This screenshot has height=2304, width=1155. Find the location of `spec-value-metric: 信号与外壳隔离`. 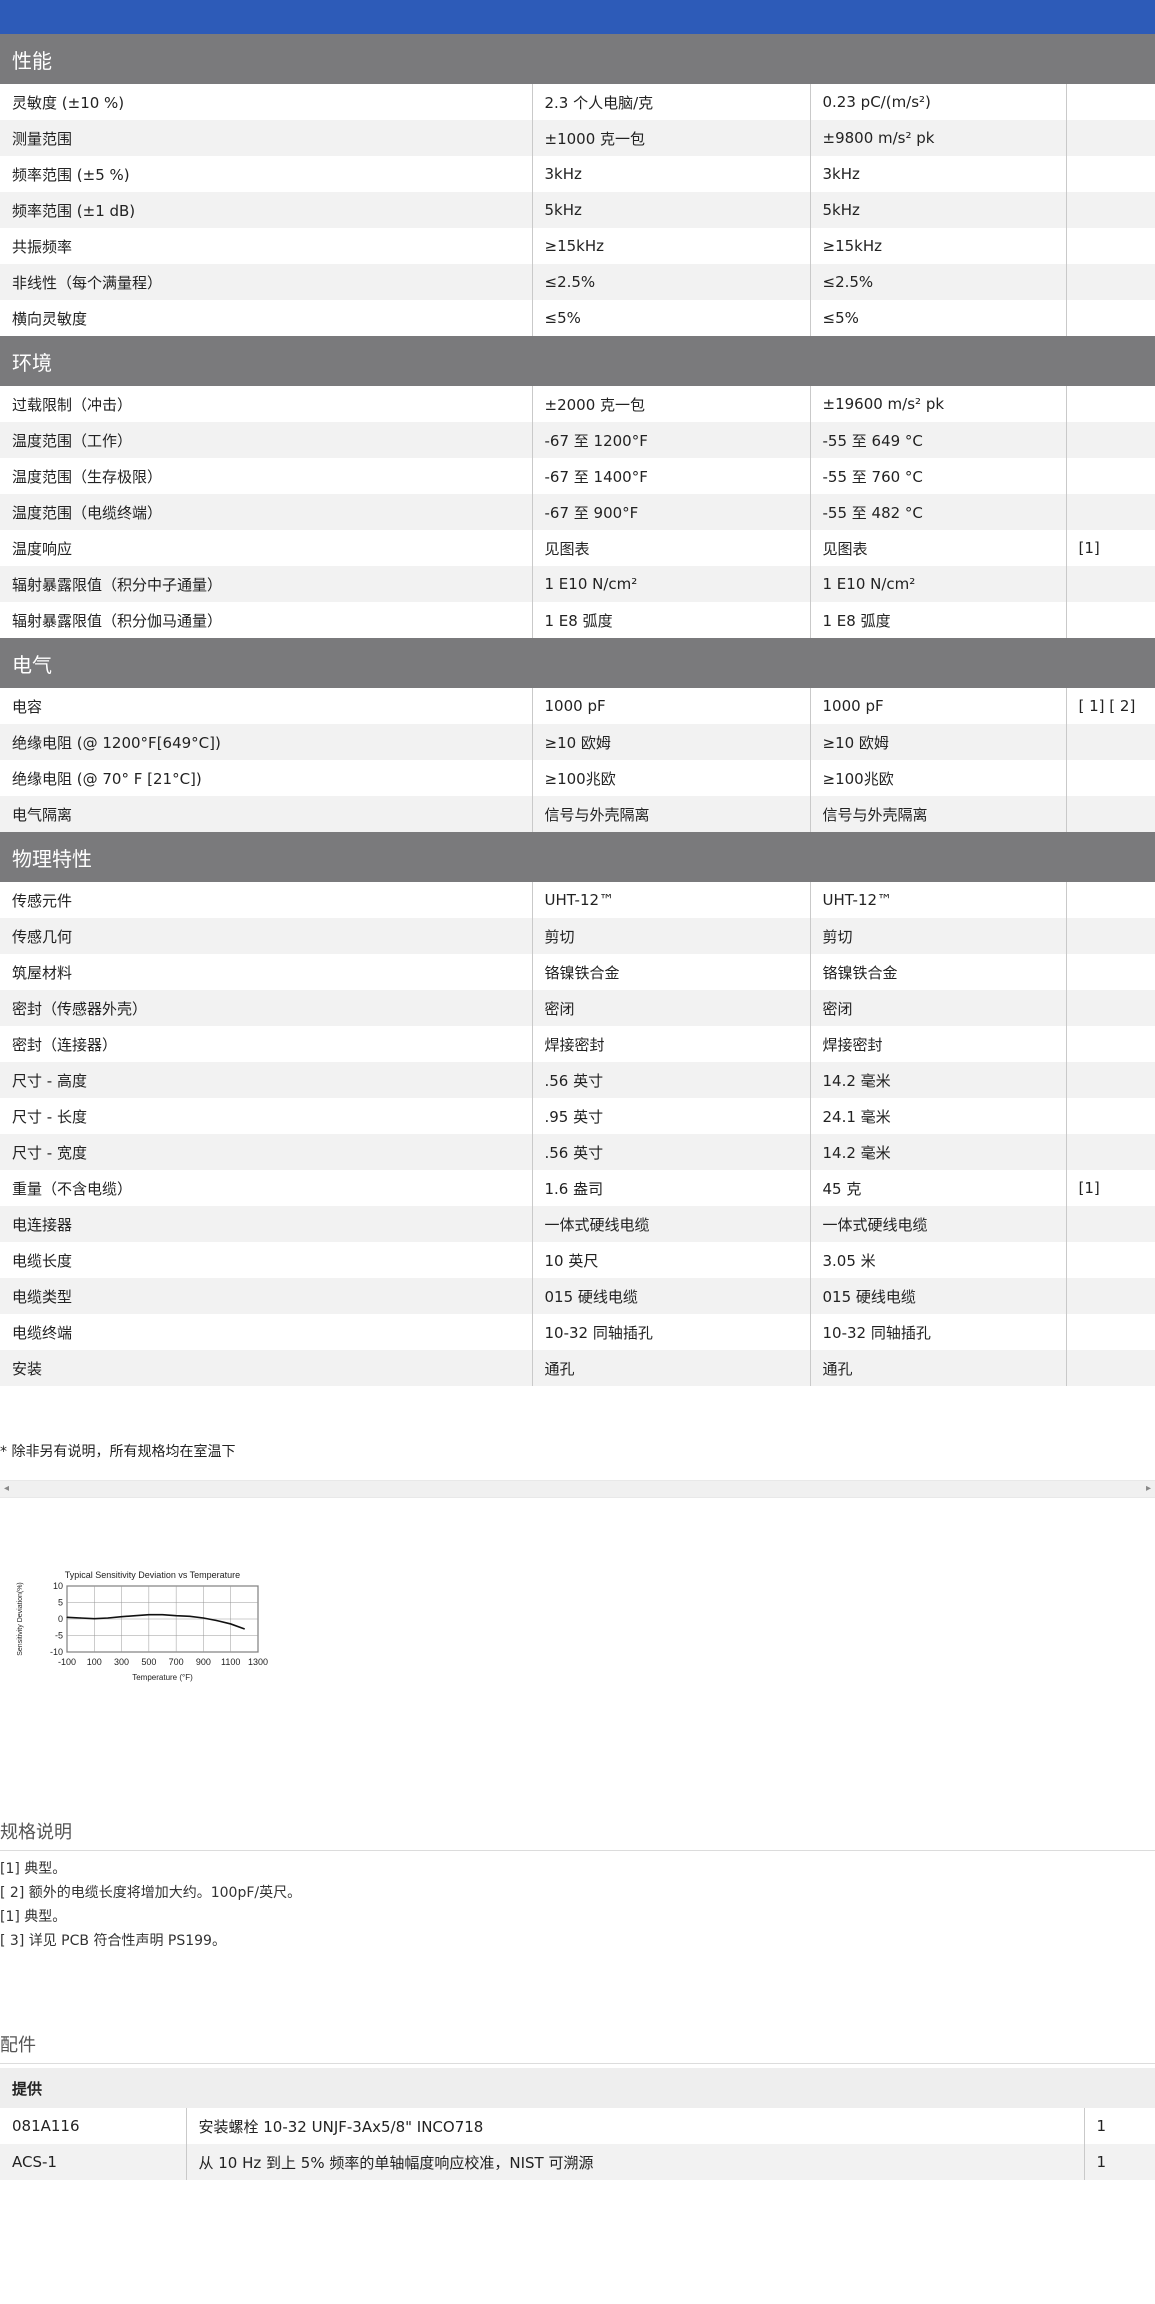

spec-value-metric: 信号与外壳隔离 is located at coordinates (938, 814).